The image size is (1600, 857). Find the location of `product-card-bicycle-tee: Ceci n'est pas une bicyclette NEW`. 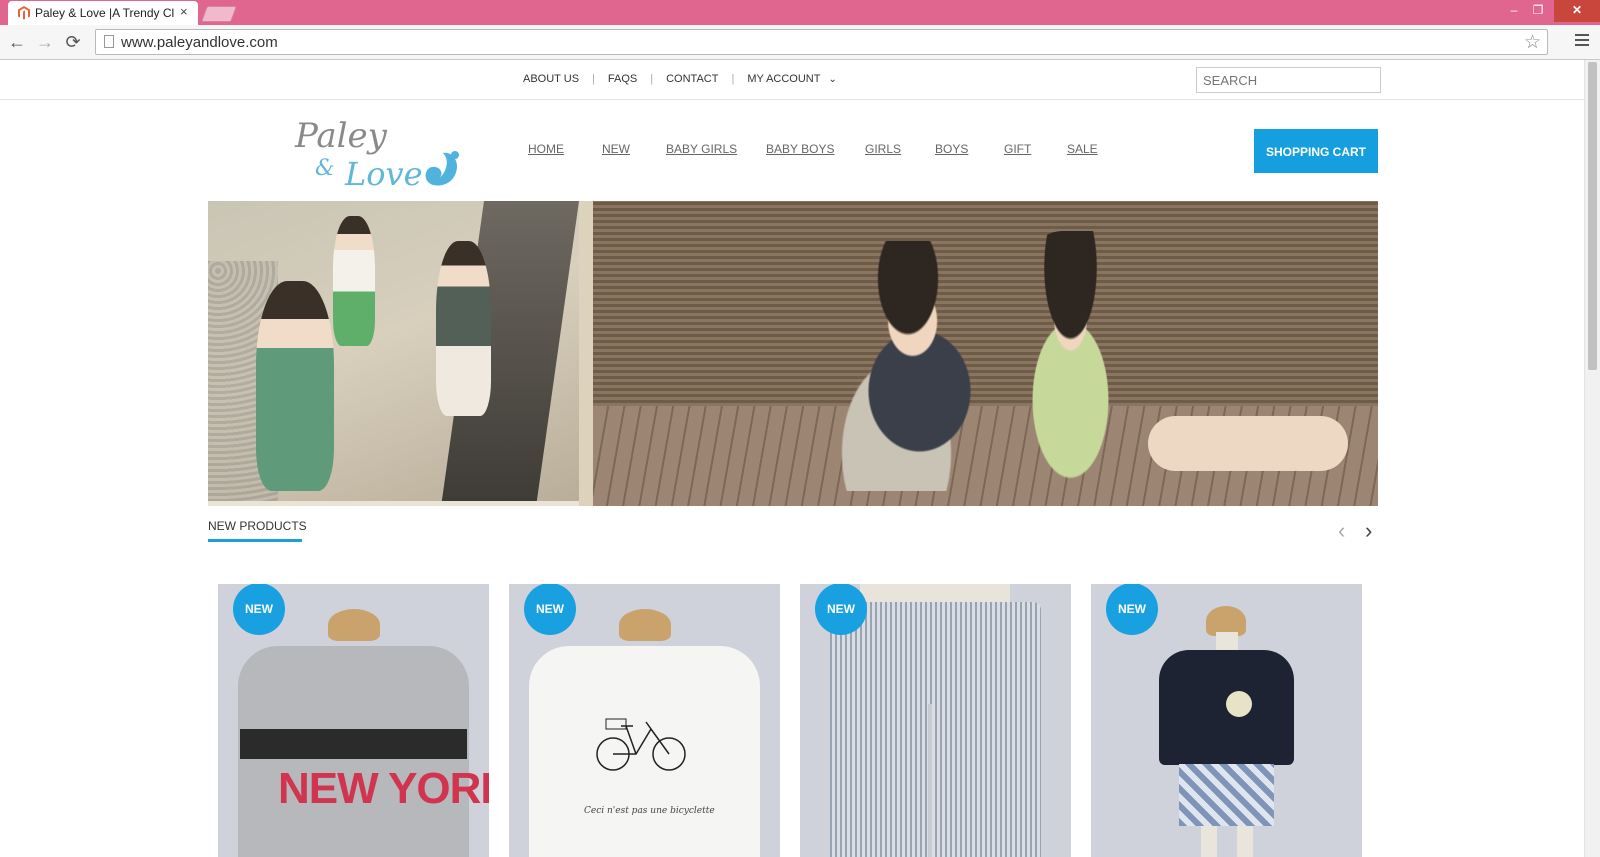

product-card-bicycle-tee: Ceci n'est pas une bicyclette NEW is located at coordinates (644, 720).